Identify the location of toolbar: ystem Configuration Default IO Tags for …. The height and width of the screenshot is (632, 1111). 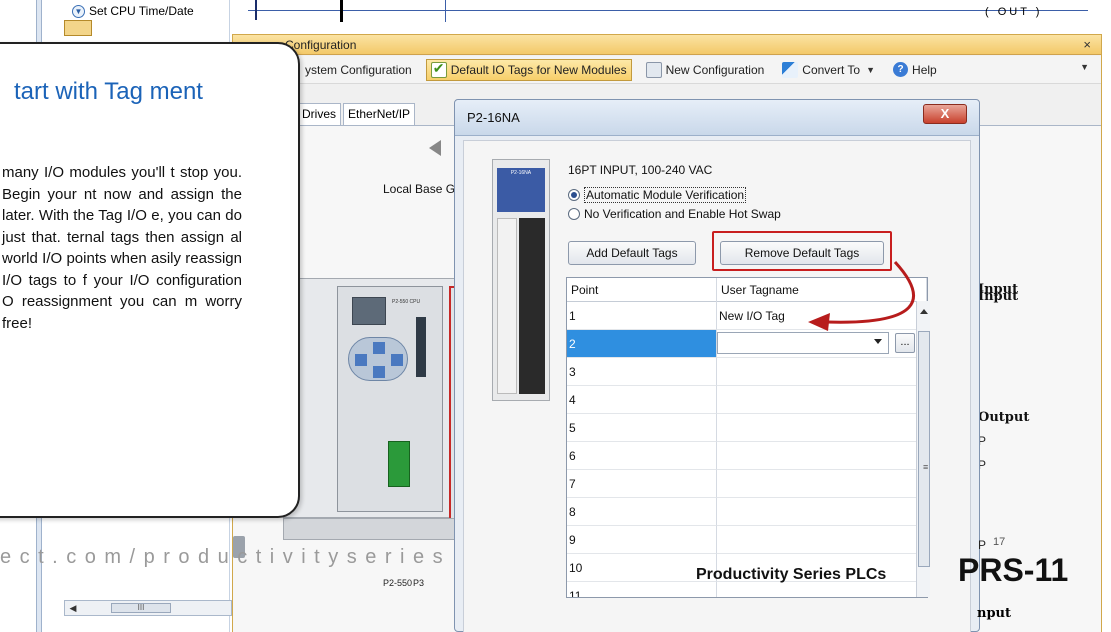
(667, 70).